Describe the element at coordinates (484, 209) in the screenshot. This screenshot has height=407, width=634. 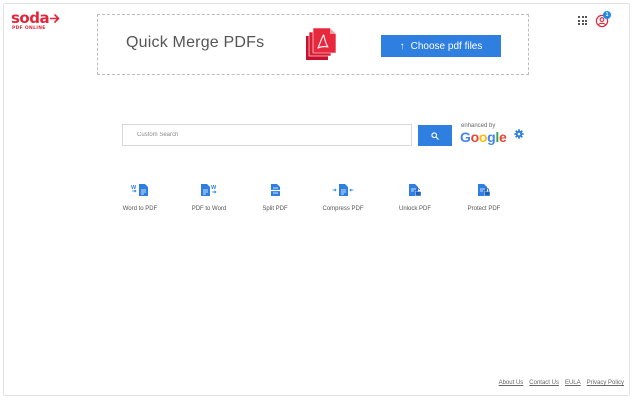
I see `tool-label: Protect PDF` at that location.